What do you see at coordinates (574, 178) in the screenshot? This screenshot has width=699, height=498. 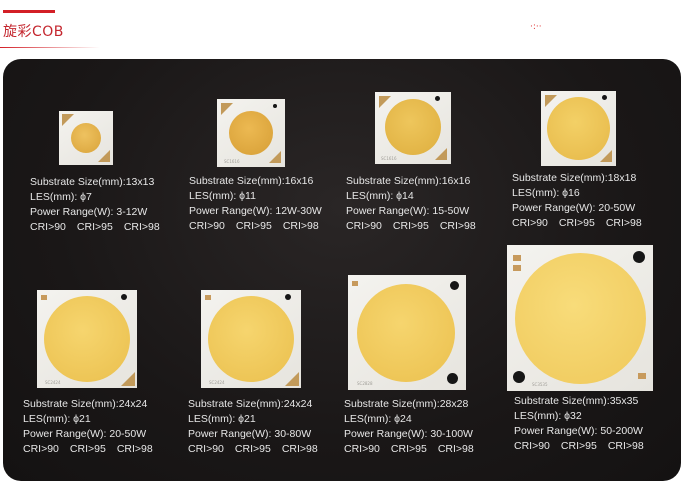 I see `substrate-size: Substrate Size(mm):18x18` at bounding box center [574, 178].